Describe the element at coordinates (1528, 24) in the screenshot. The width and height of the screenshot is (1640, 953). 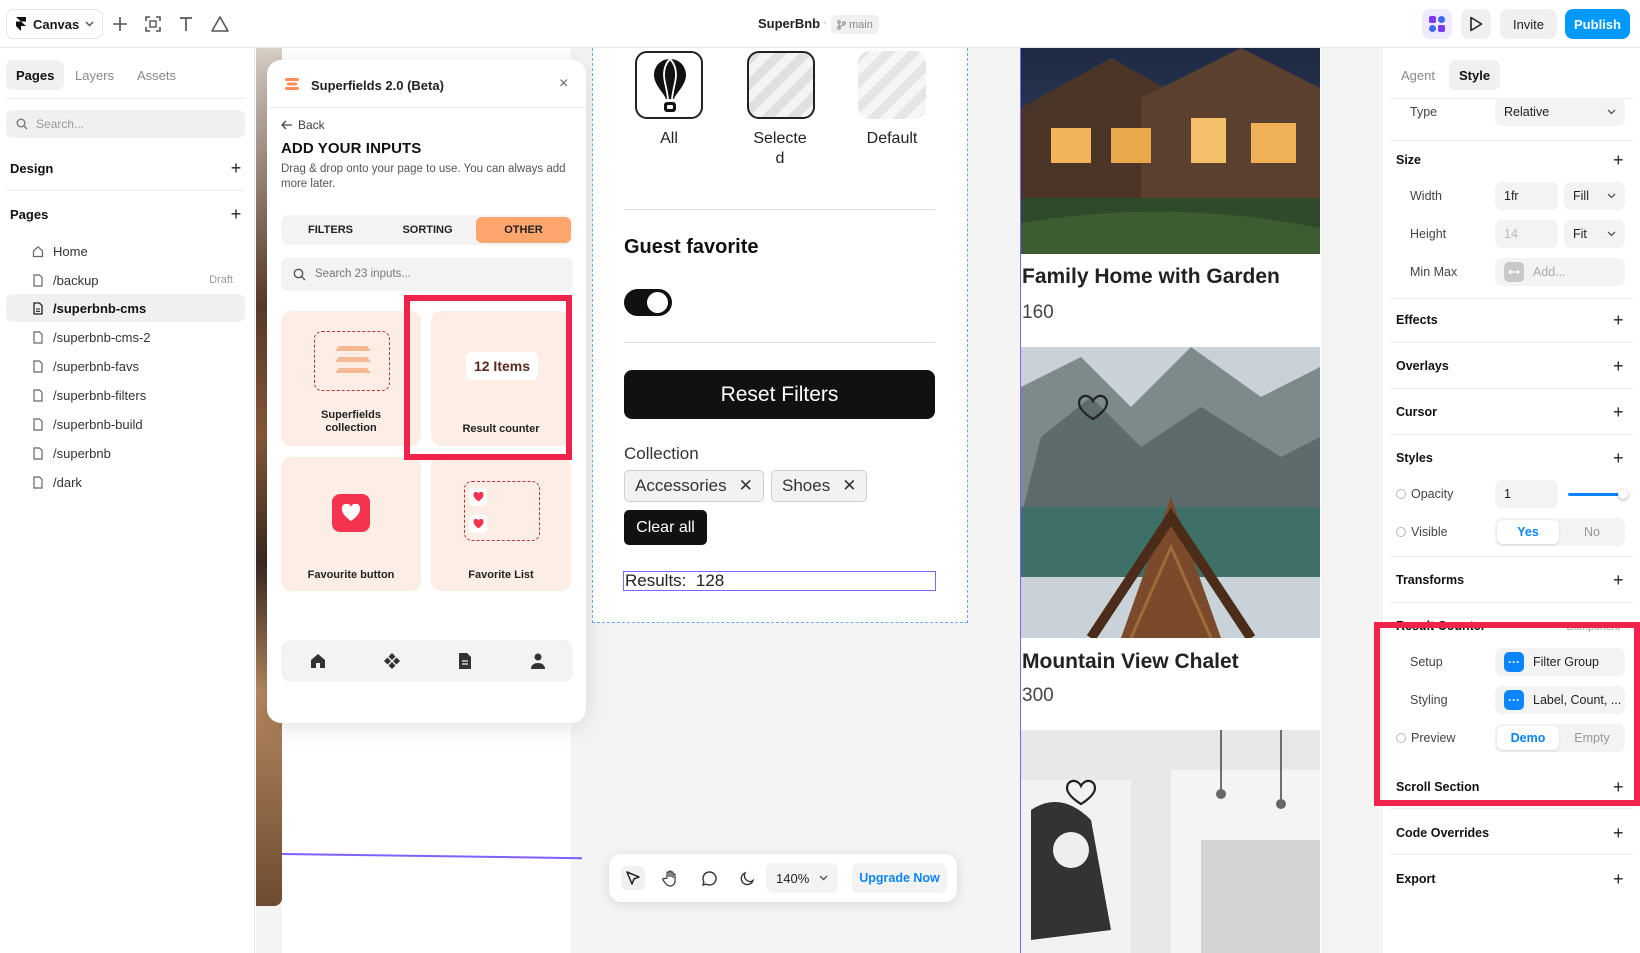
I see `invite-button: Invite` at that location.